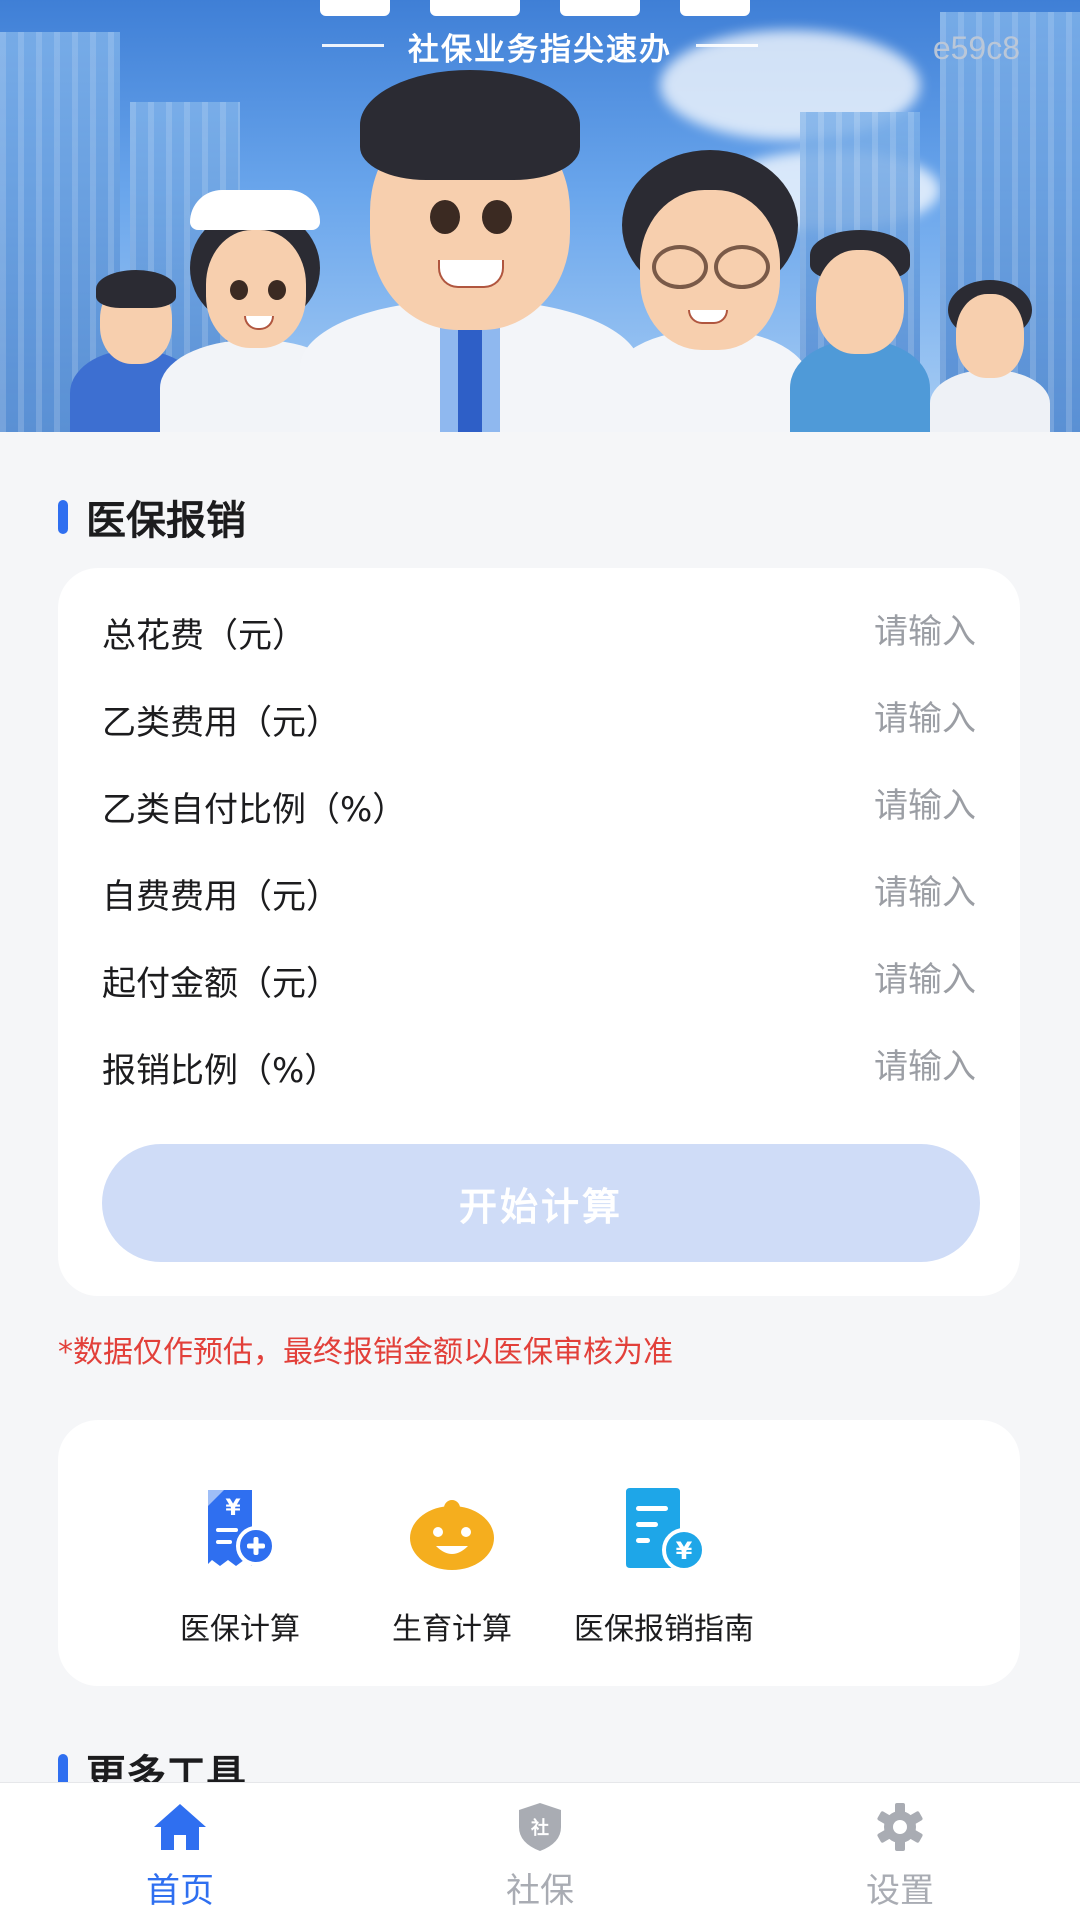 This screenshot has width=1080, height=1920. I want to click on field-label: 起付金额（元）, so click(221, 983).